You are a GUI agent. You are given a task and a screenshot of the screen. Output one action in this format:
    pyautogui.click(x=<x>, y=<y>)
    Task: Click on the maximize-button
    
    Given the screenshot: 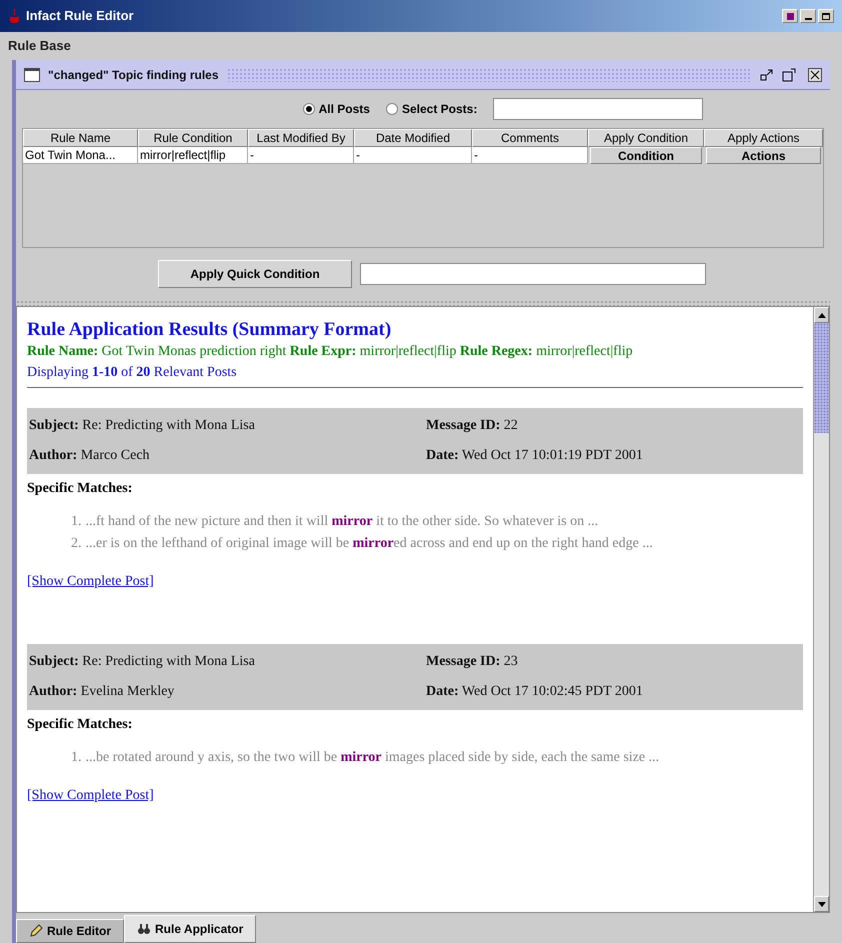 What is the action you would take?
    pyautogui.click(x=826, y=16)
    